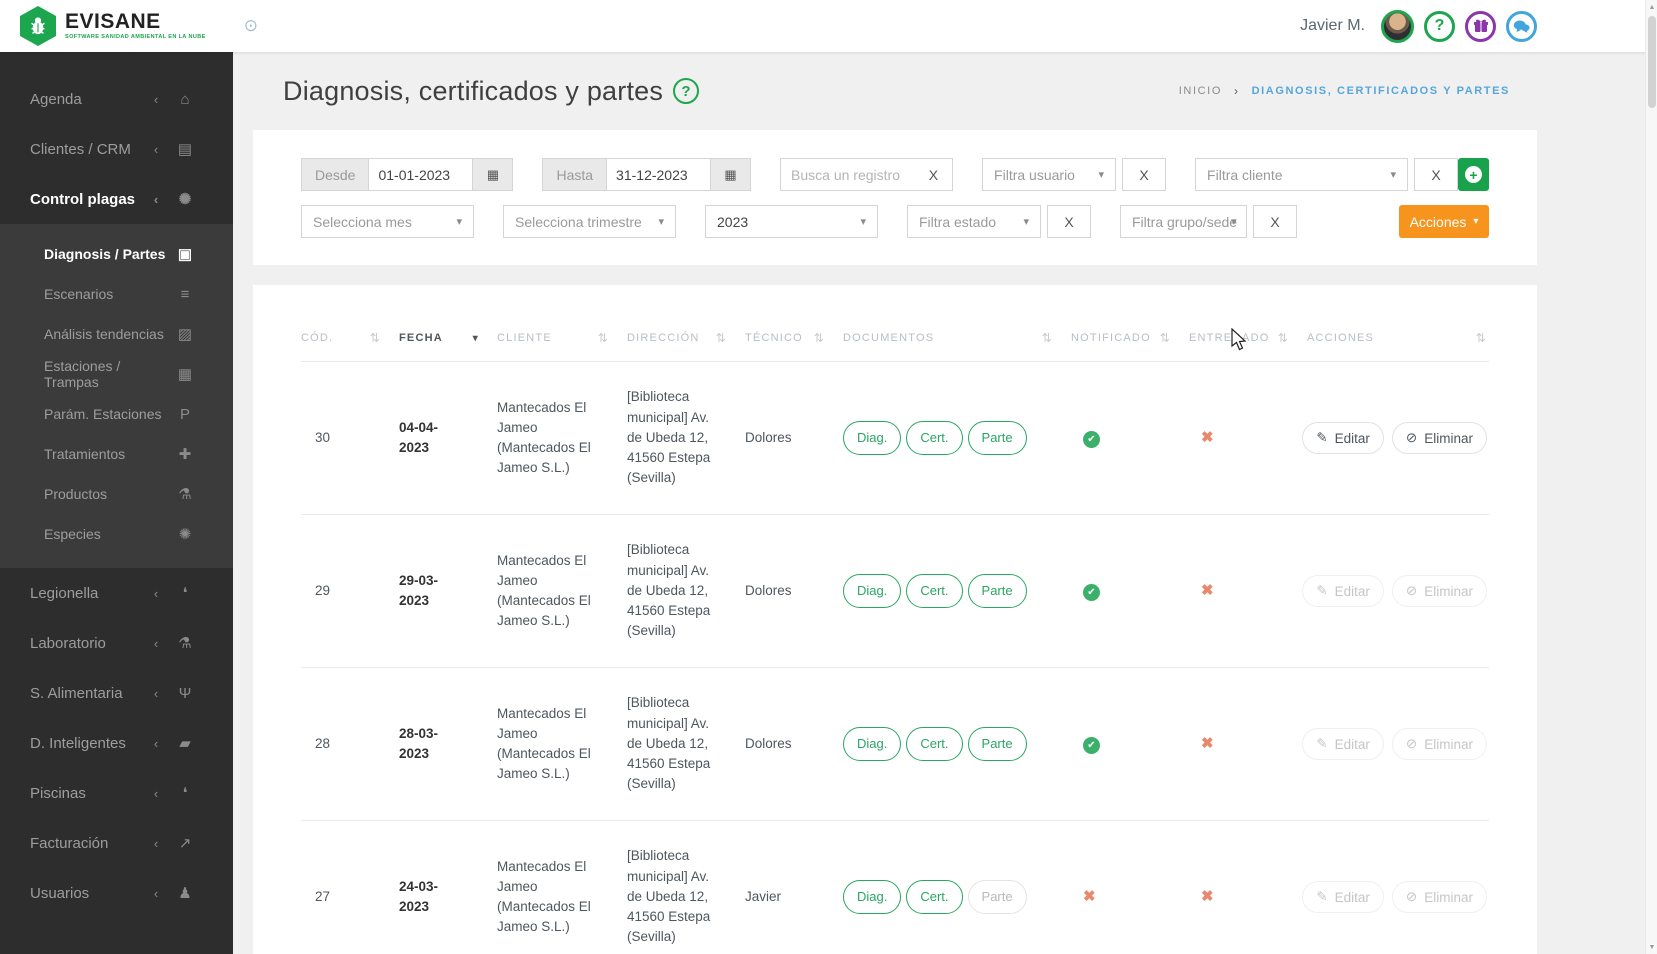 This screenshot has width=1657, height=954. Describe the element at coordinates (1397, 26) in the screenshot. I see `user-avatar` at that location.